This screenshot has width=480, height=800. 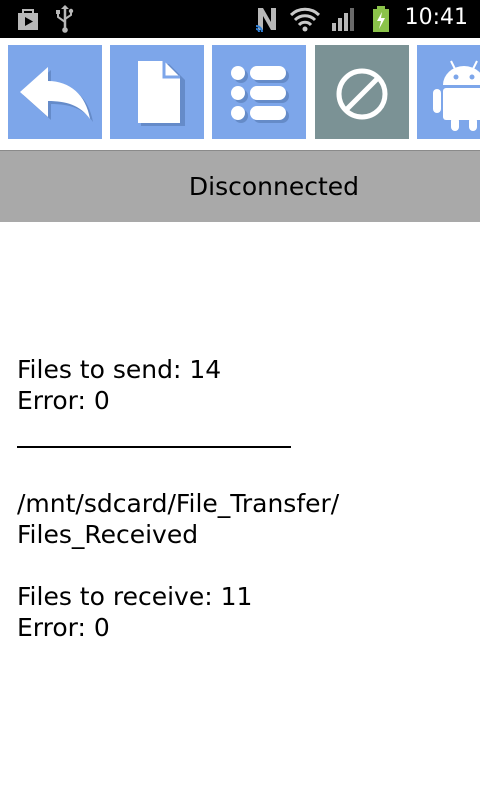 I want to click on send-error-count: Error: 0, so click(x=63, y=400).